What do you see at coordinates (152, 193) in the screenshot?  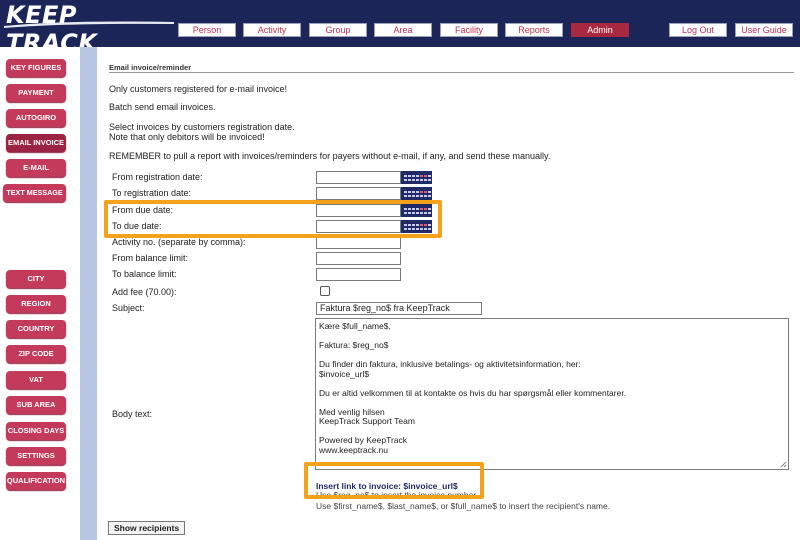 I see `to-reg-date-label: To registration date:` at bounding box center [152, 193].